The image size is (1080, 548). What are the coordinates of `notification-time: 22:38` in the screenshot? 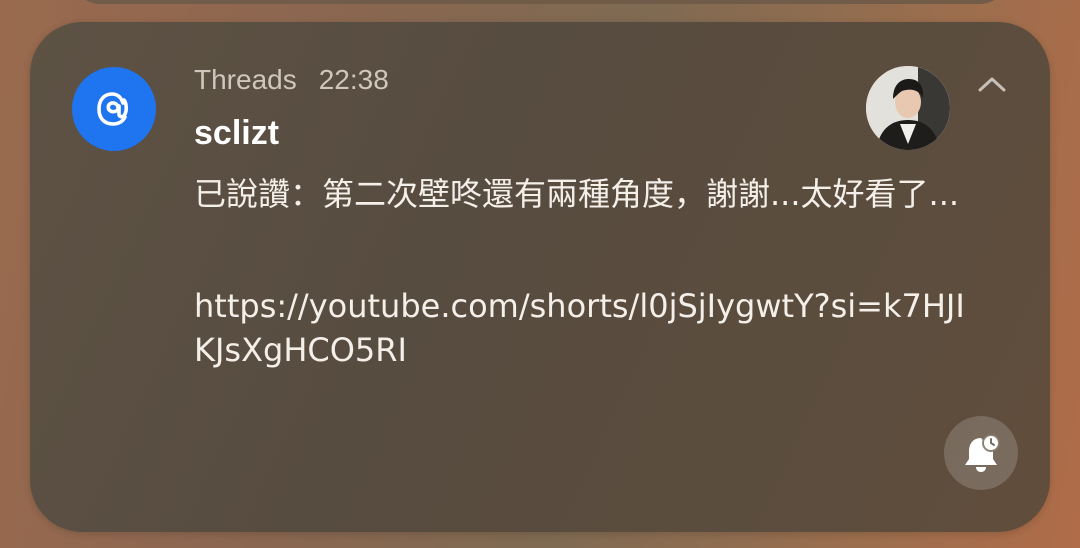 It's located at (353, 79).